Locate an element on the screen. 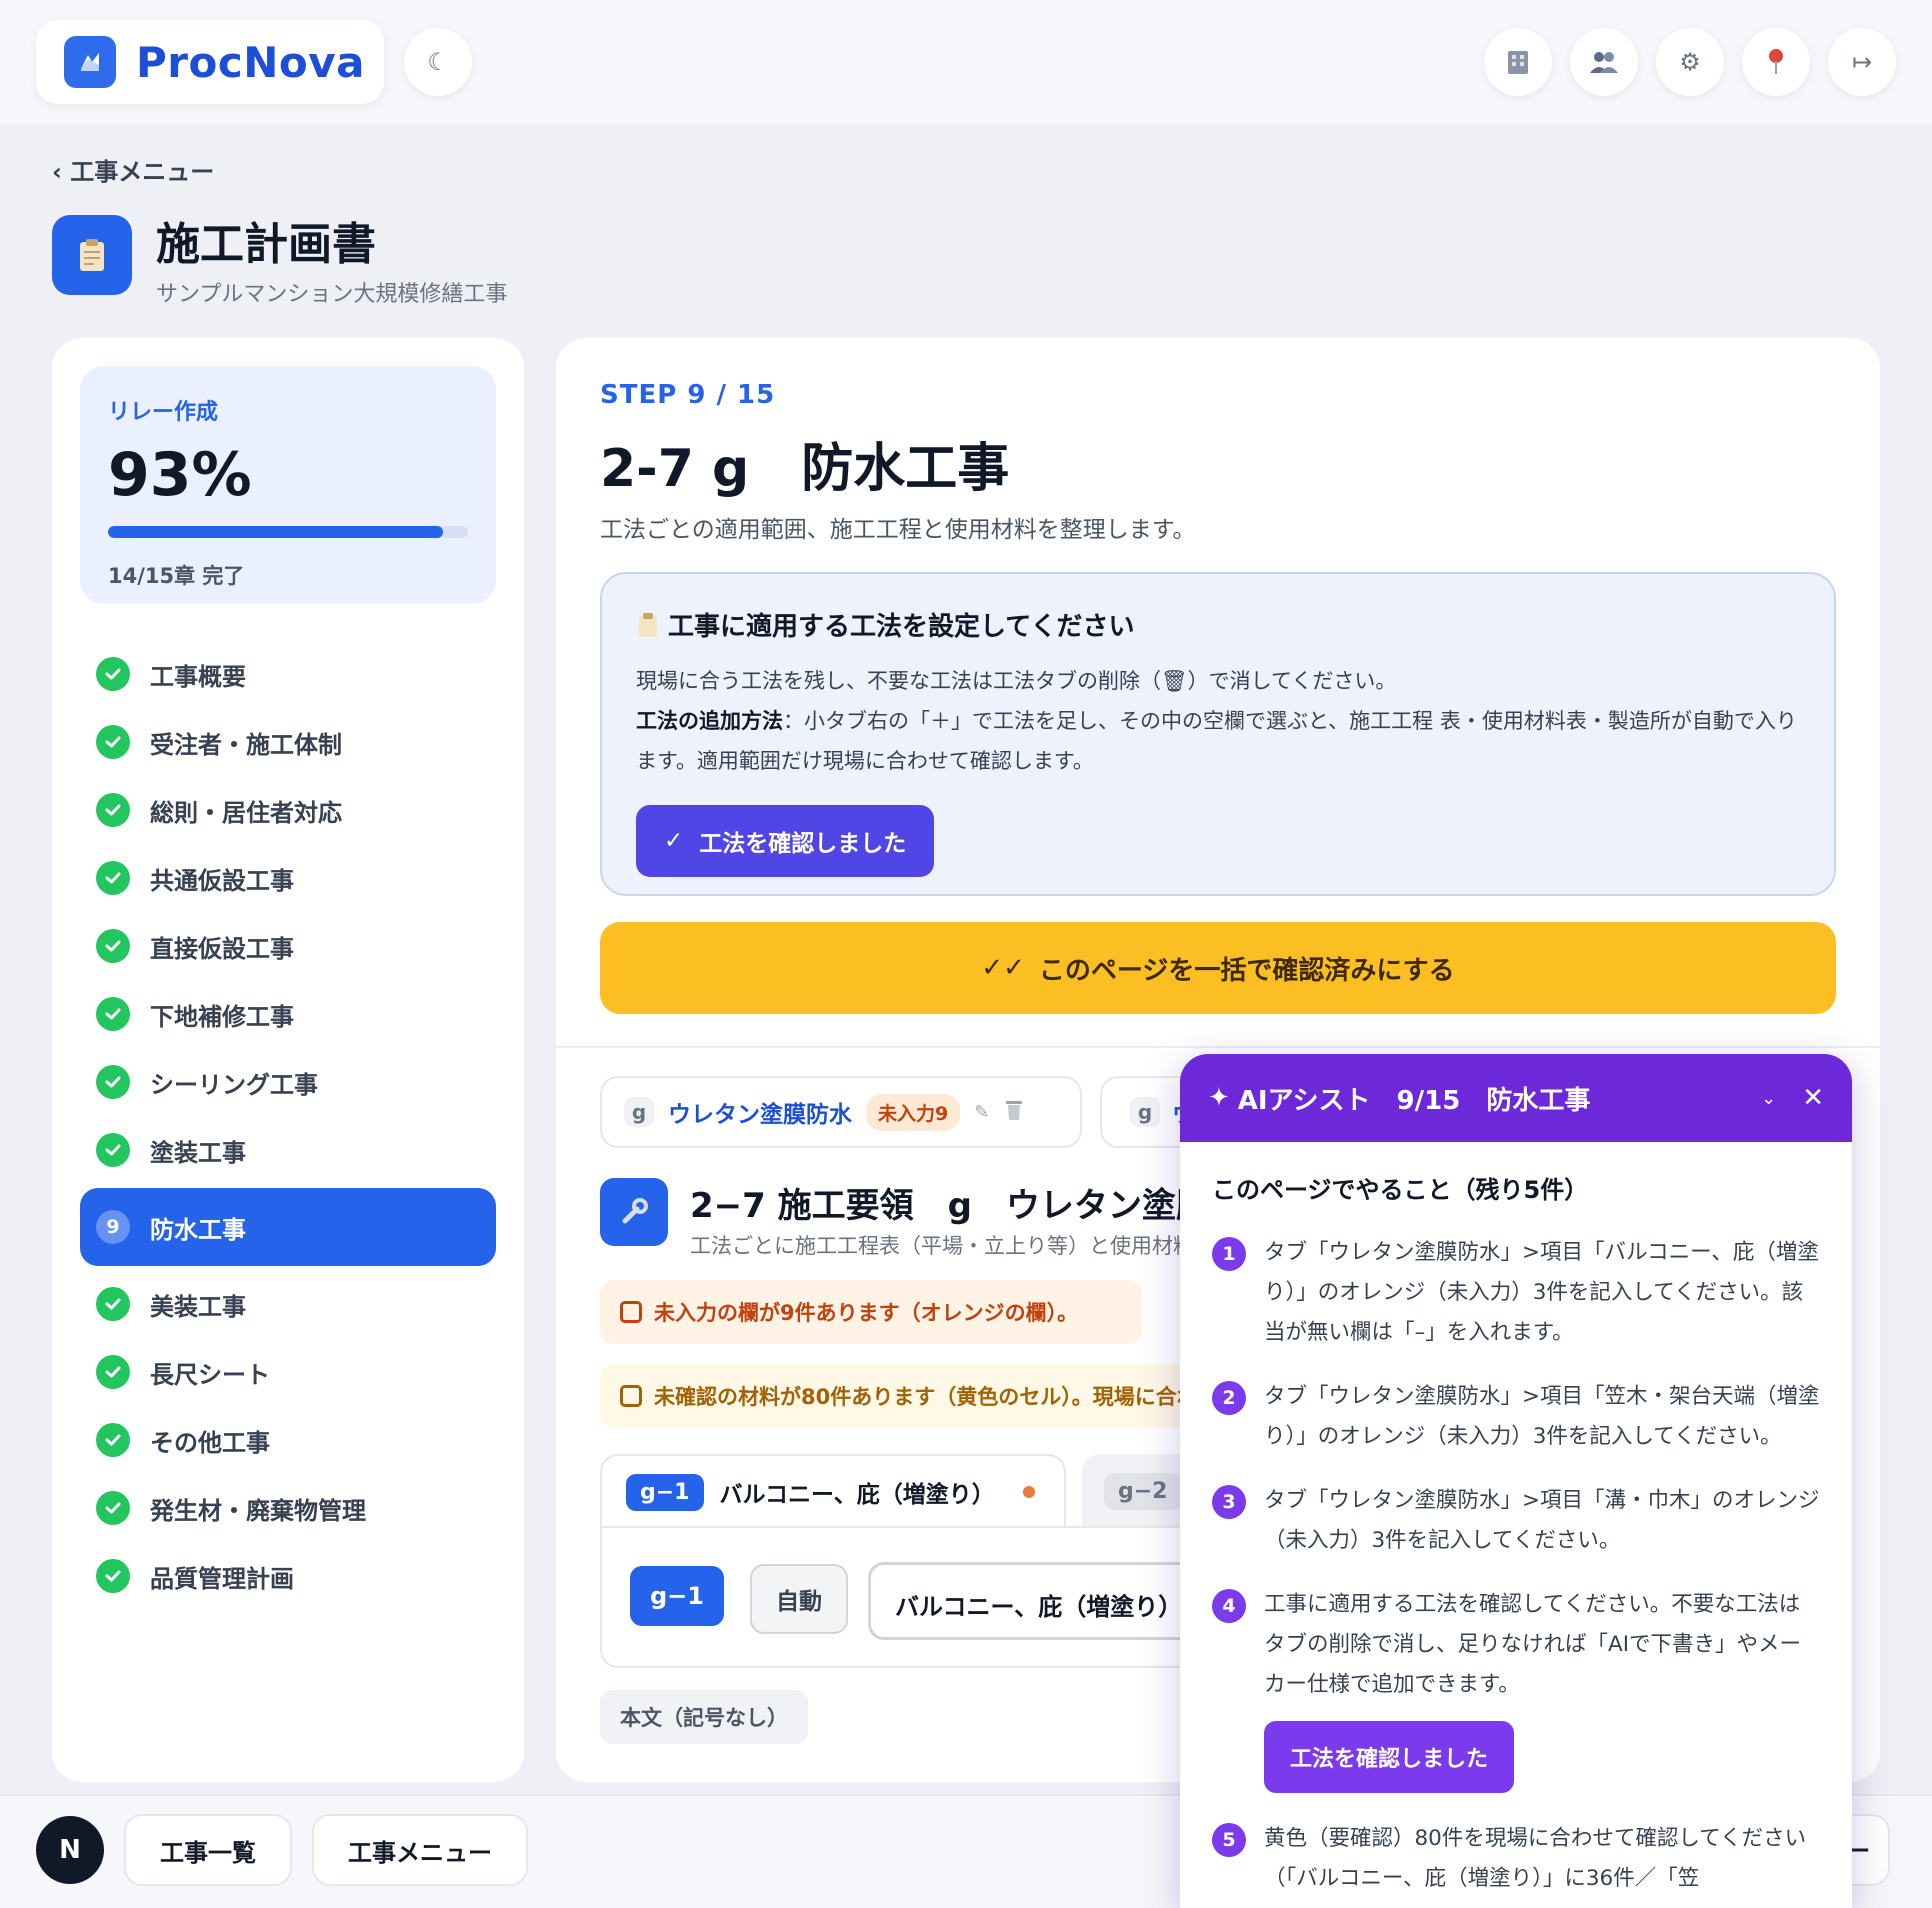  confirm-method-button: ✓ 工法を確認しました is located at coordinates (785, 841).